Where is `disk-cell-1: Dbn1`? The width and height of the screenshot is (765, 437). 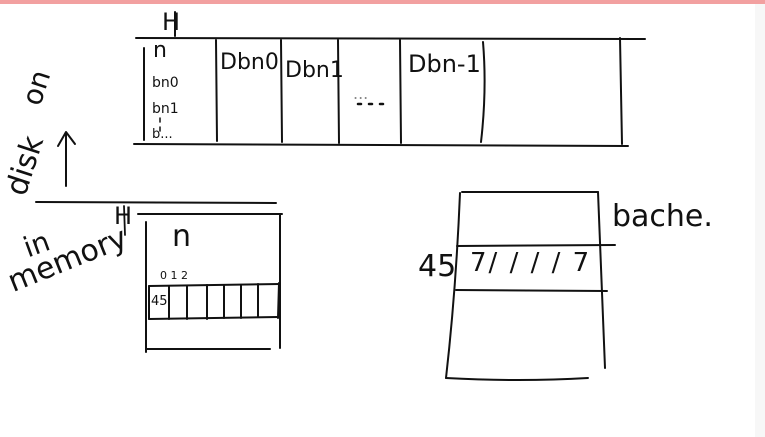
disk-cell-1: Dbn1 is located at coordinates (314, 70).